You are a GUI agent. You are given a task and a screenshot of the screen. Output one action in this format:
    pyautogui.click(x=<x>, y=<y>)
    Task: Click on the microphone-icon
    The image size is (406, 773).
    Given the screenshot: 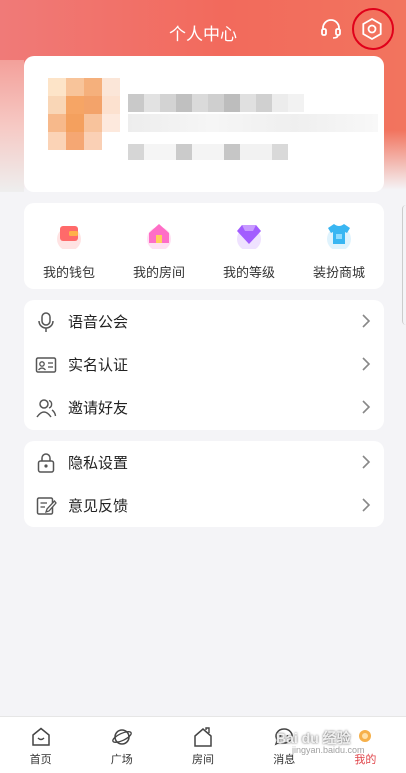 What is the action you would take?
    pyautogui.click(x=46, y=322)
    